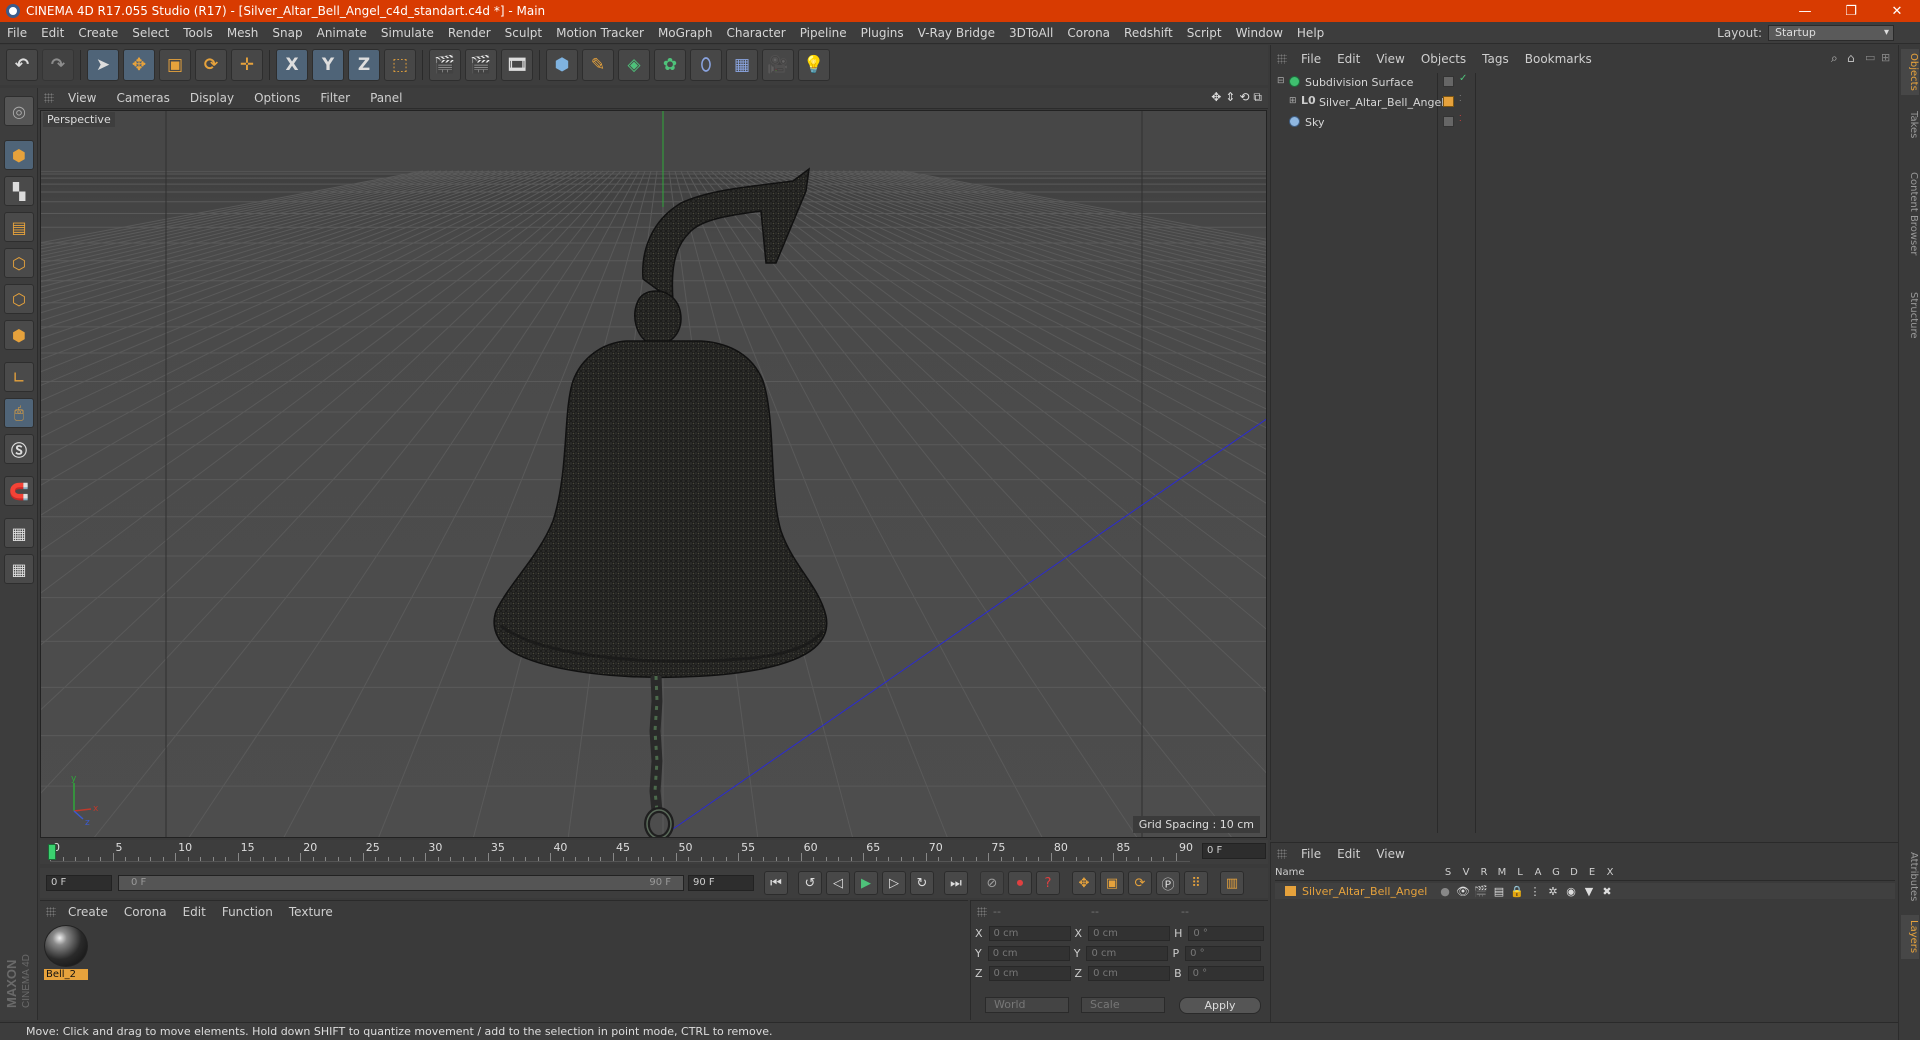  What do you see at coordinates (1448, 81) in the screenshot?
I see `layer-icon` at bounding box center [1448, 81].